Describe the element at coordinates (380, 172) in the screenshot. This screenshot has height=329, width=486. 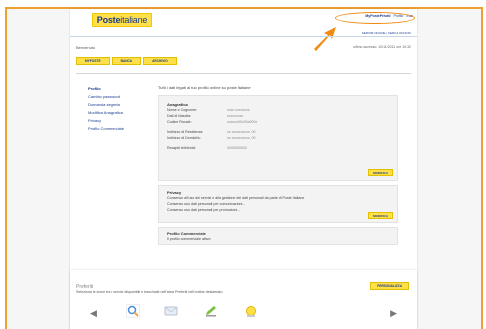
I see `modifica-anagrafica-button: MODIFICA` at that location.